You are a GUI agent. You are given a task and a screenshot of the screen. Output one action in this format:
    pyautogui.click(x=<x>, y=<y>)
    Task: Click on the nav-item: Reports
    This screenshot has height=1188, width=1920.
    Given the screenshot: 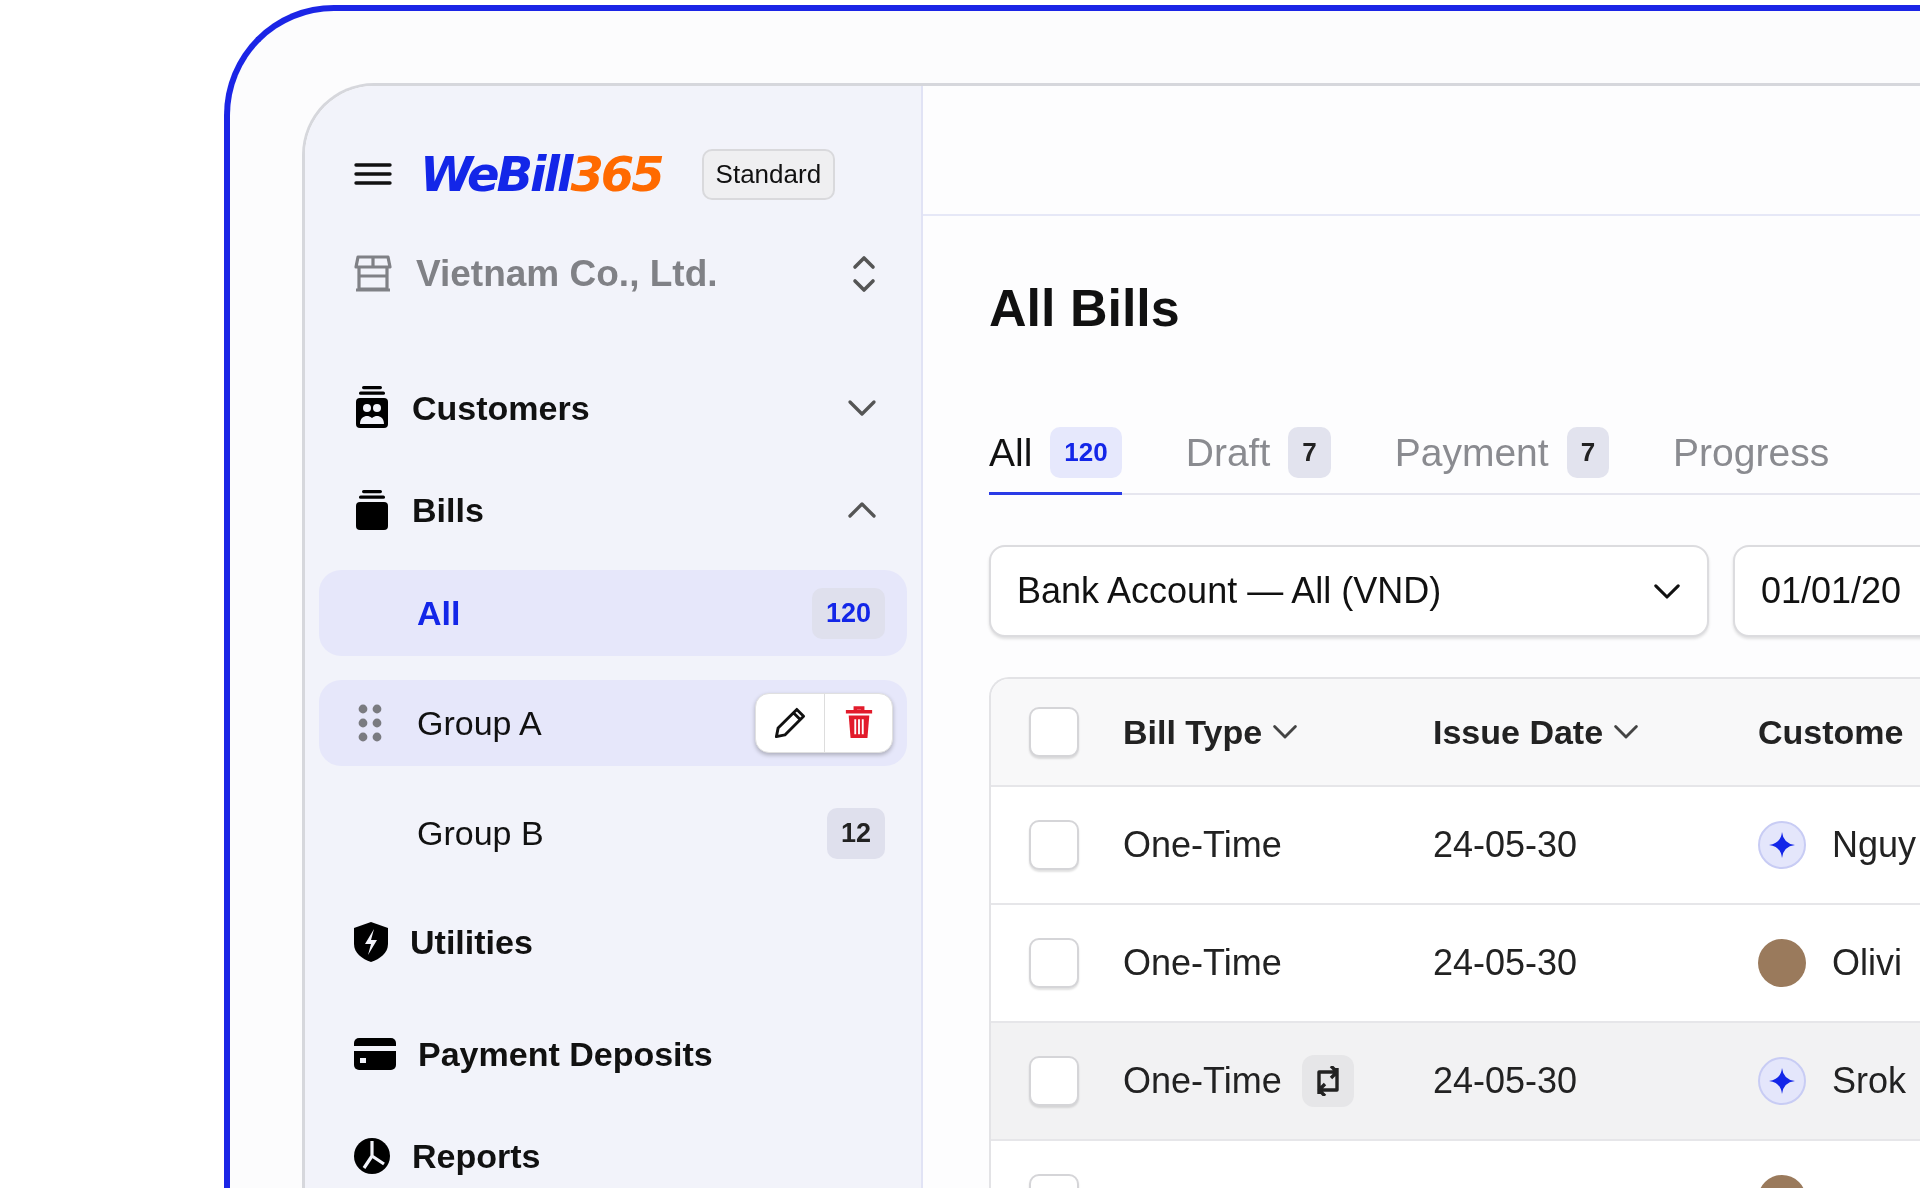 What is the action you would take?
    pyautogui.click(x=613, y=1154)
    